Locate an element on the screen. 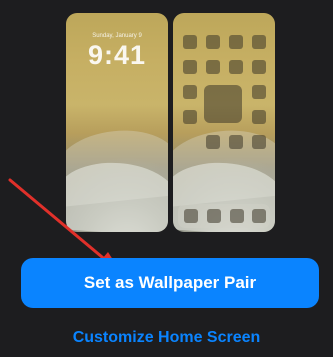  customize-home-screen-link: Customize Home Screen is located at coordinates (166, 338).